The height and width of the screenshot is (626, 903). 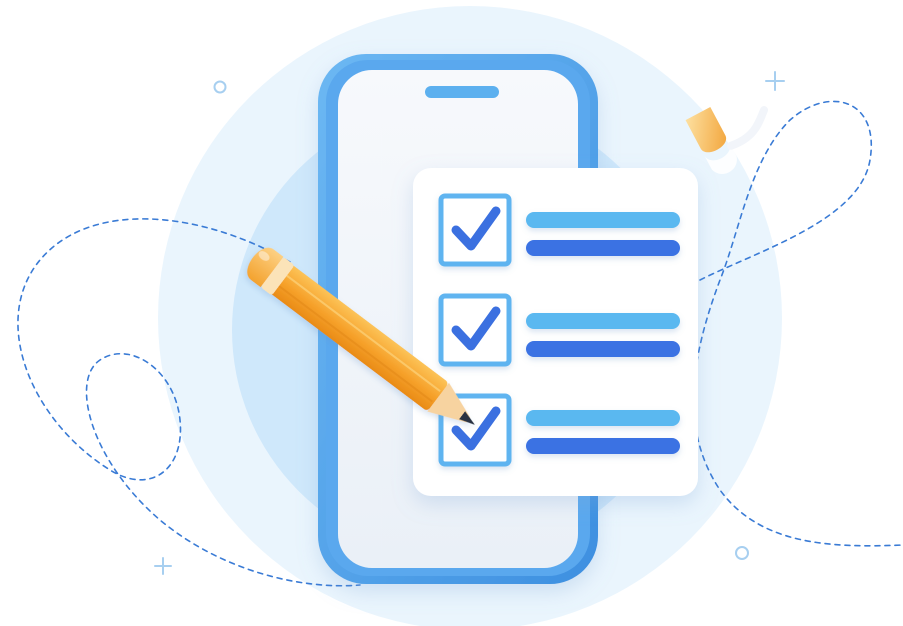 What do you see at coordinates (462, 92) in the screenshot?
I see `phone-speaker` at bounding box center [462, 92].